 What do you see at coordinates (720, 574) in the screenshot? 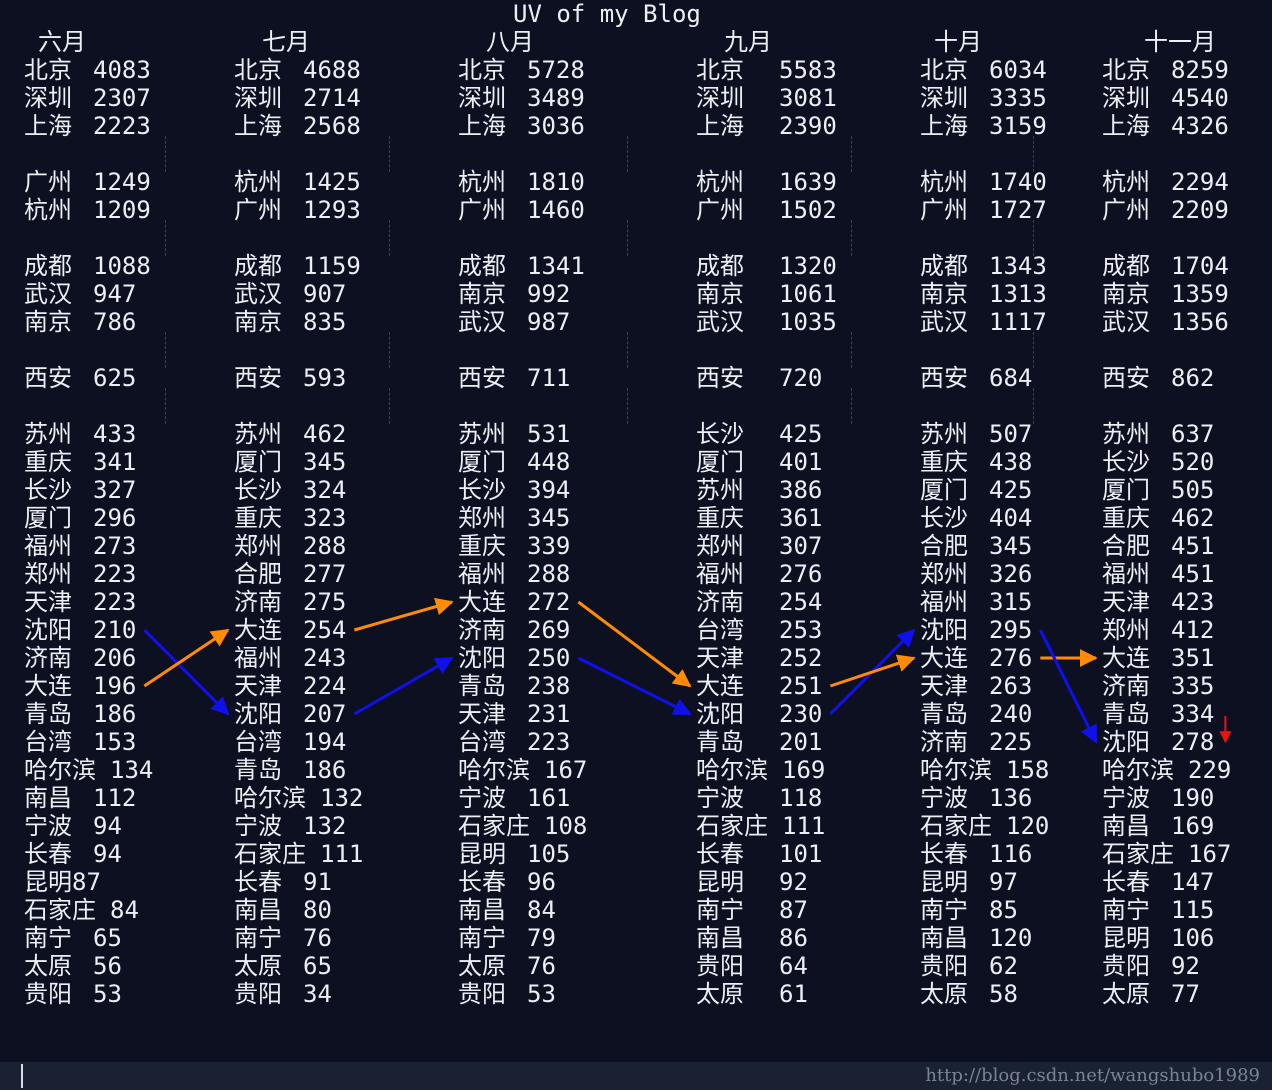
I see `city-name: 福州` at bounding box center [720, 574].